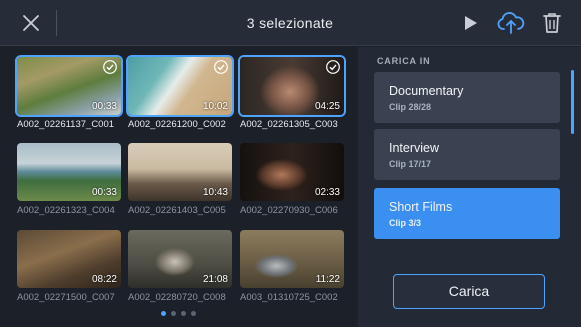 This screenshot has height=327, width=581. I want to click on selection-count-title: 3 selezionate, so click(290, 23).